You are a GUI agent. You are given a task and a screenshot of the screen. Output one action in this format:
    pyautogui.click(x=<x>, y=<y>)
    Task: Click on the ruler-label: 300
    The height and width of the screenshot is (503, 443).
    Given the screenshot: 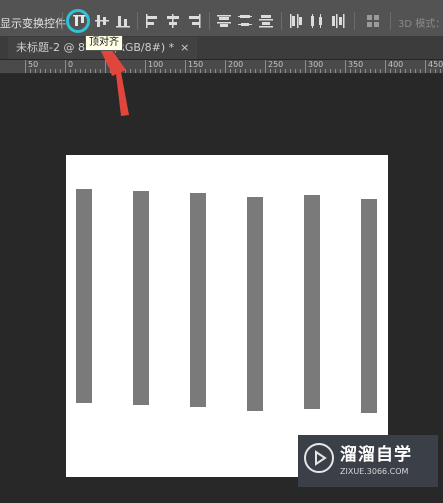 What is the action you would take?
    pyautogui.click(x=316, y=64)
    